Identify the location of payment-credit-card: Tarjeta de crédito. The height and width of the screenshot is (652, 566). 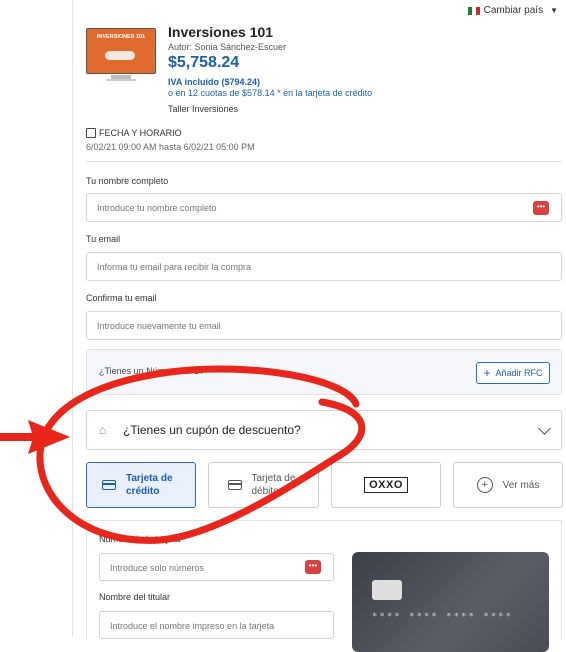
(141, 485).